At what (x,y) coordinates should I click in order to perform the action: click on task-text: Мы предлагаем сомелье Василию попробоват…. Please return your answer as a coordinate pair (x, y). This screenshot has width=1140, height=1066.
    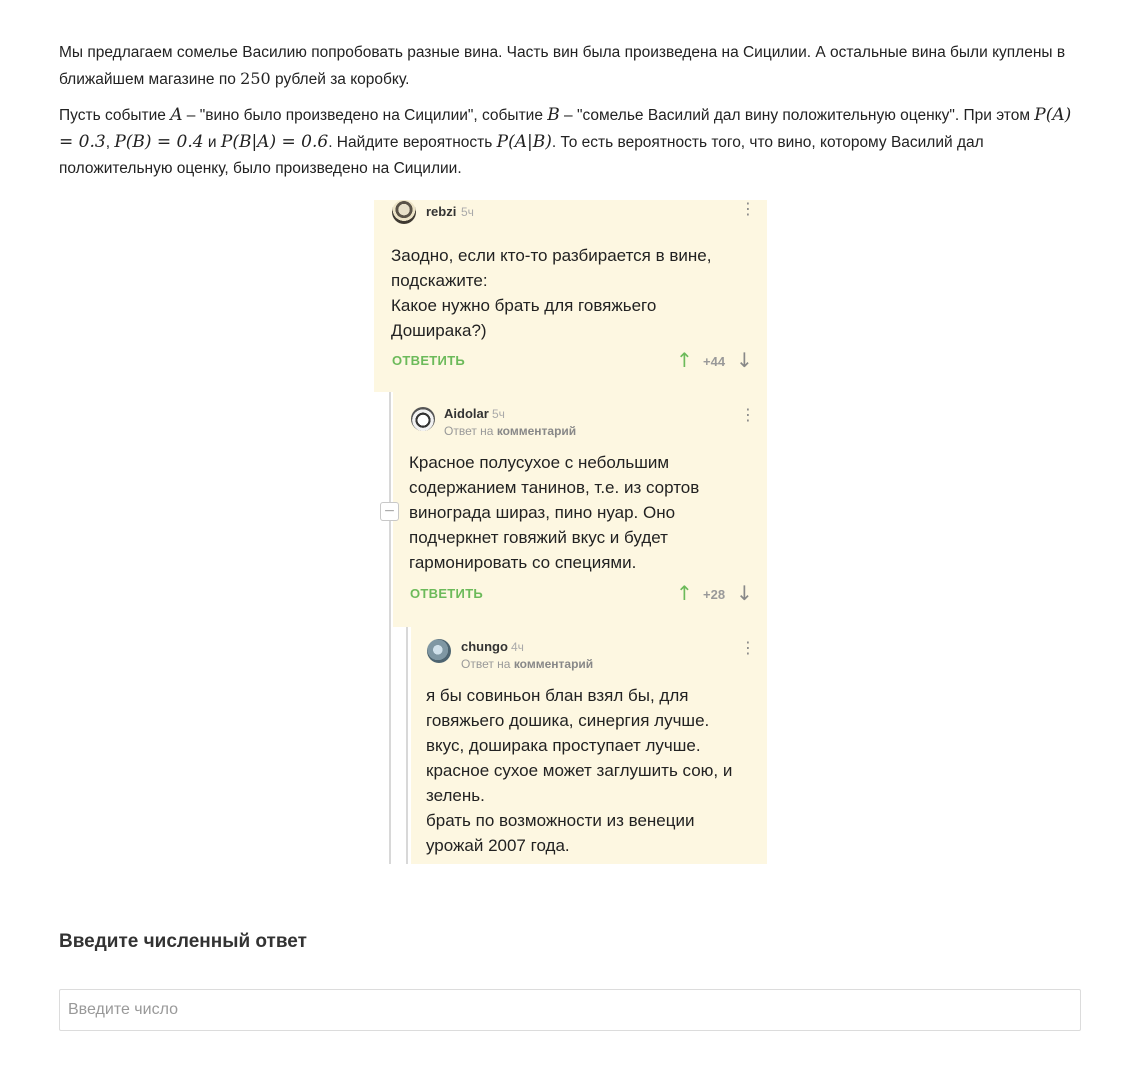
    Looking at the image, I should click on (562, 66).